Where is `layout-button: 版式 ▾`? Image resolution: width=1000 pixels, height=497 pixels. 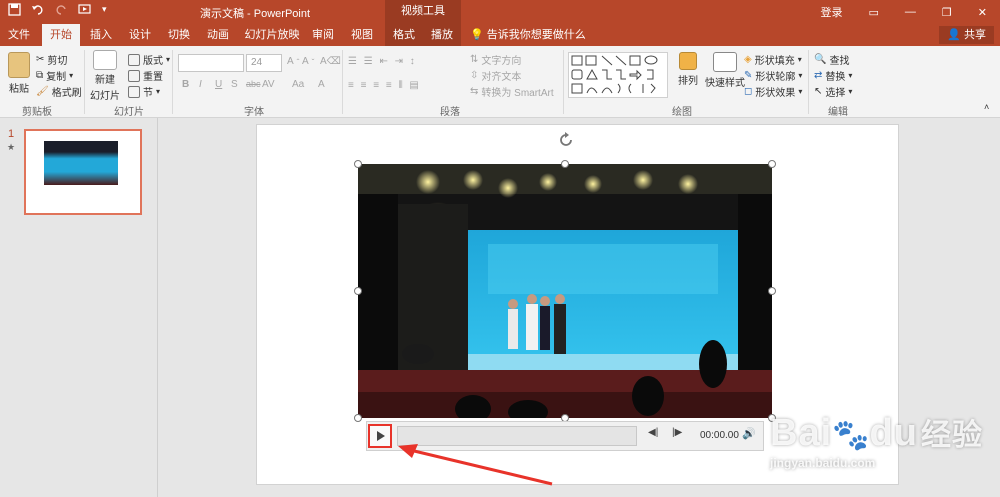 layout-button: 版式 ▾ is located at coordinates (149, 59).